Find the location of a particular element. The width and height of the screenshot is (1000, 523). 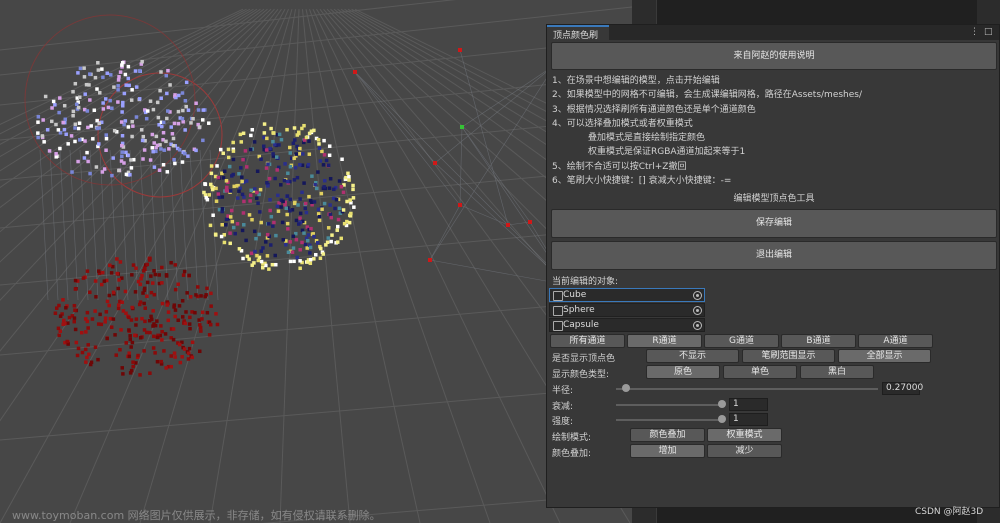

falloff-slider-track is located at coordinates (670, 405).